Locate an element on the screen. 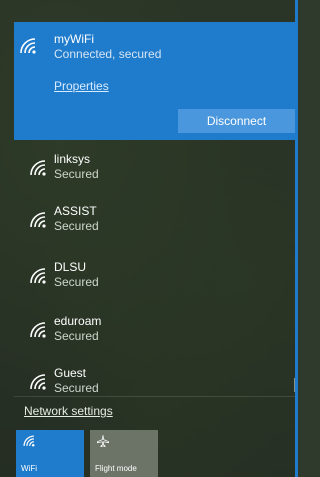  disconnect-button: Disconnect is located at coordinates (236, 121).